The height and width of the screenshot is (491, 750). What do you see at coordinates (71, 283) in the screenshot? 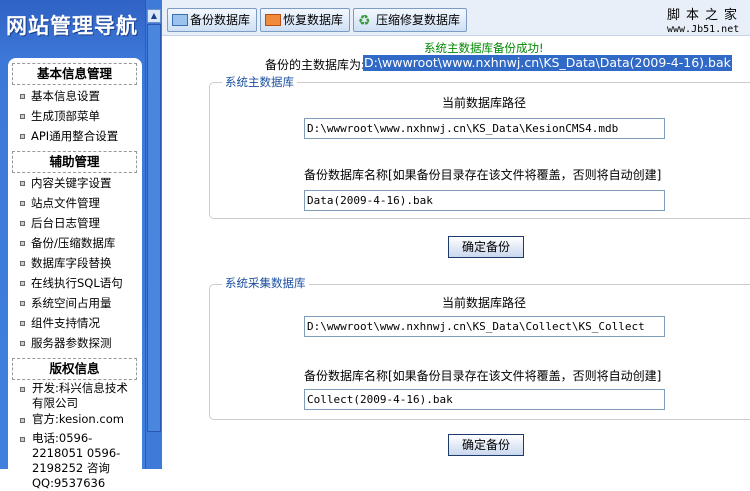
I see `sidebar-item: 在线执行SQL语句` at bounding box center [71, 283].